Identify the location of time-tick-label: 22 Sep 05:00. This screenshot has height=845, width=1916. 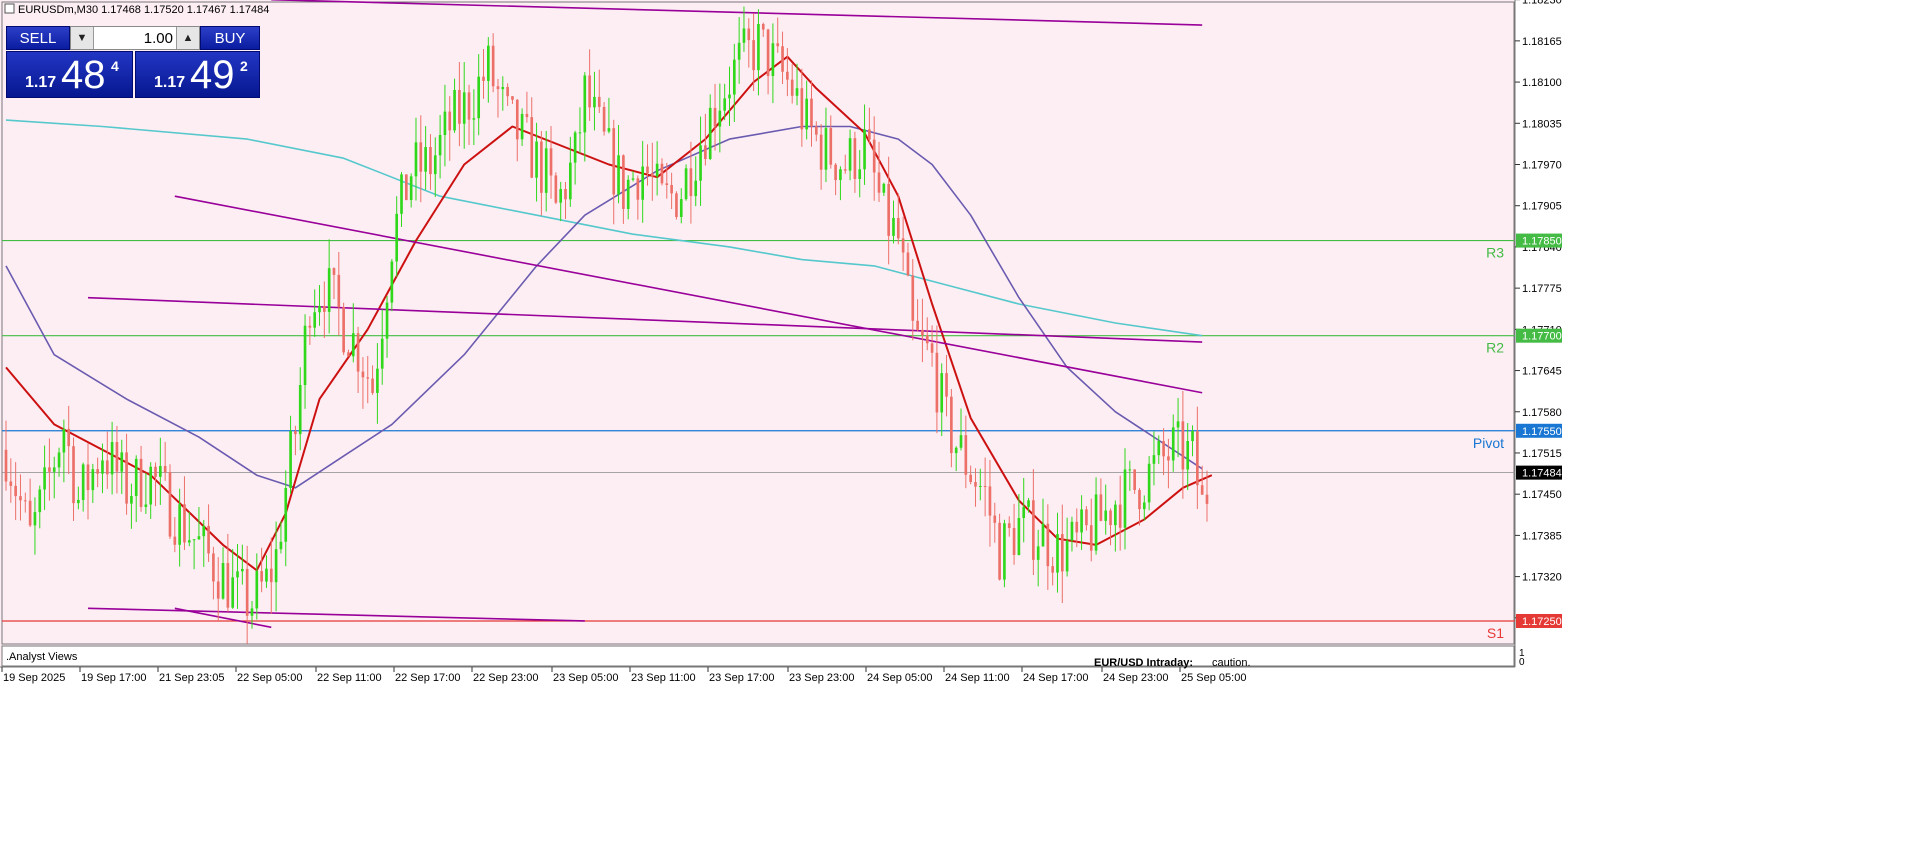
(269, 678).